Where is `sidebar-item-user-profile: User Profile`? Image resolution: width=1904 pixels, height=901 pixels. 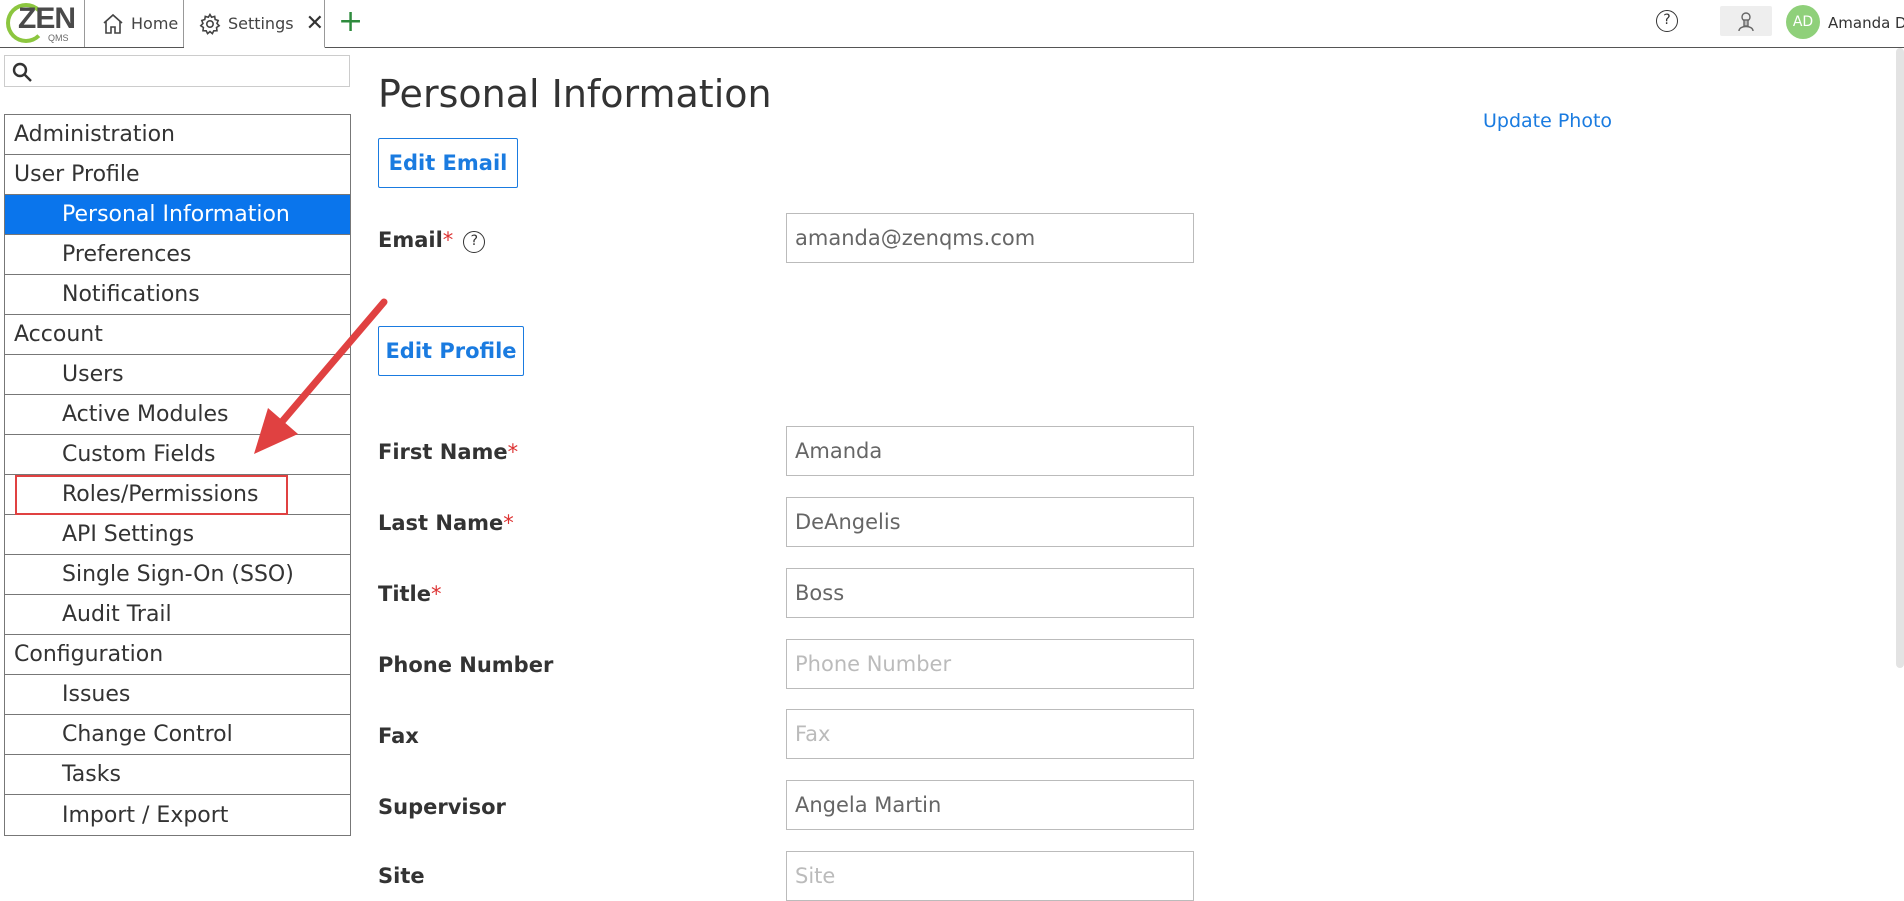 sidebar-item-user-profile: User Profile is located at coordinates (177, 175).